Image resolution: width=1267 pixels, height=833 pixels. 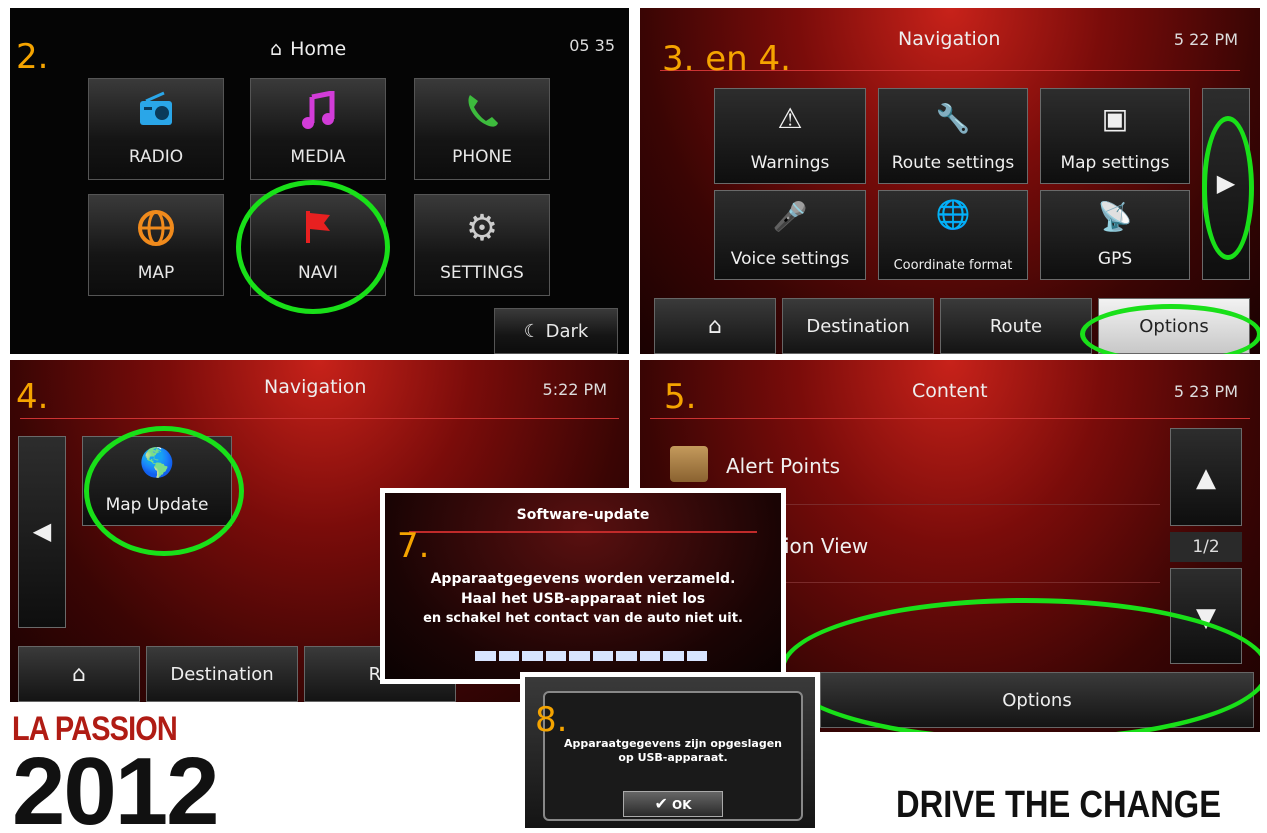 What do you see at coordinates (953, 214) in the screenshot?
I see `coordinate-globe-icon: 🌐` at bounding box center [953, 214].